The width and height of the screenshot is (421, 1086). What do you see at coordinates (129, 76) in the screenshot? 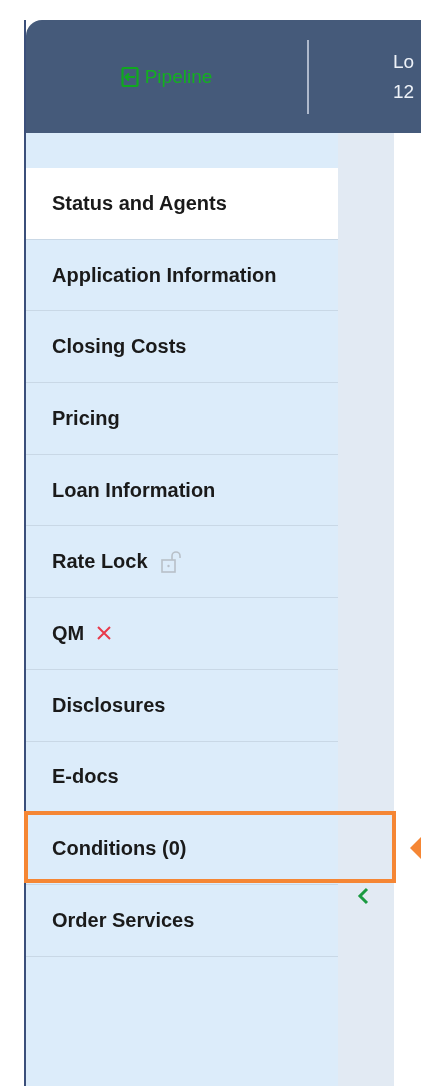
I see `exit-icon` at bounding box center [129, 76].